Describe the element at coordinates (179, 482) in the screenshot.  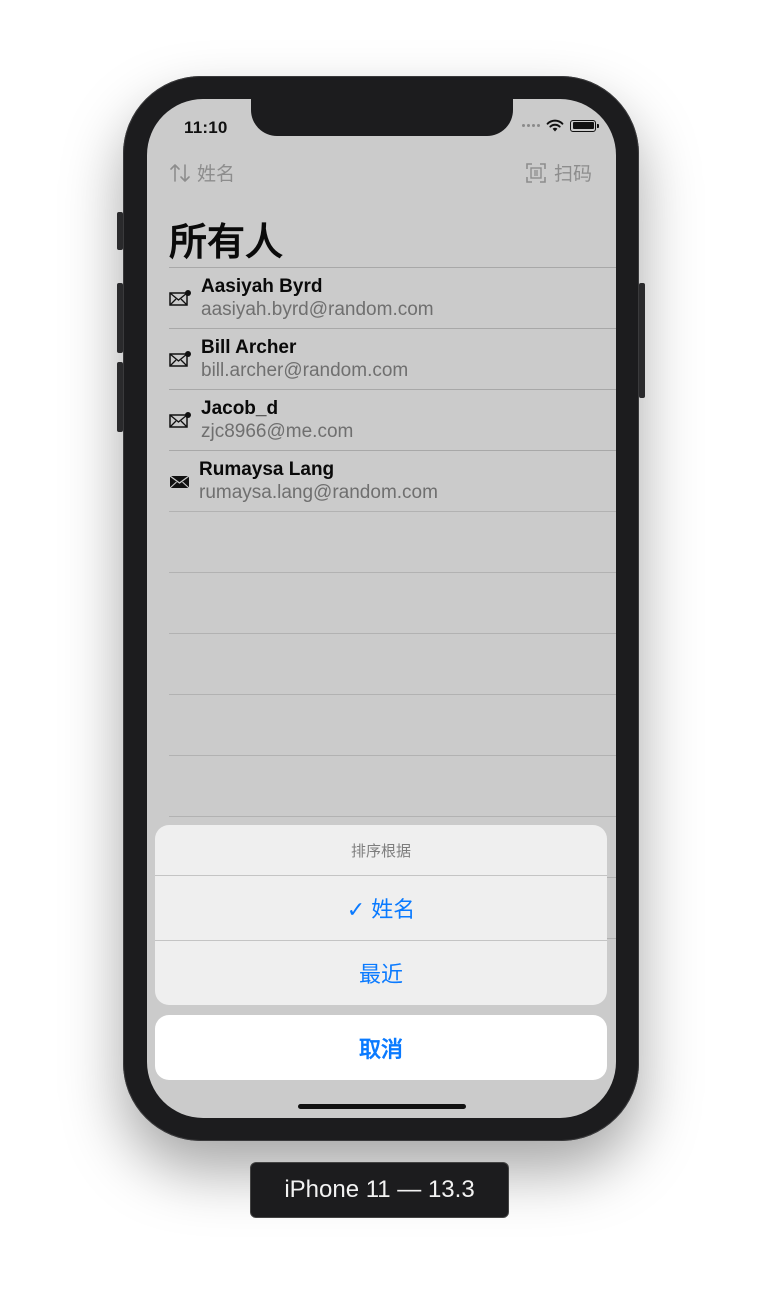
I see `envelope-filled-icon` at that location.